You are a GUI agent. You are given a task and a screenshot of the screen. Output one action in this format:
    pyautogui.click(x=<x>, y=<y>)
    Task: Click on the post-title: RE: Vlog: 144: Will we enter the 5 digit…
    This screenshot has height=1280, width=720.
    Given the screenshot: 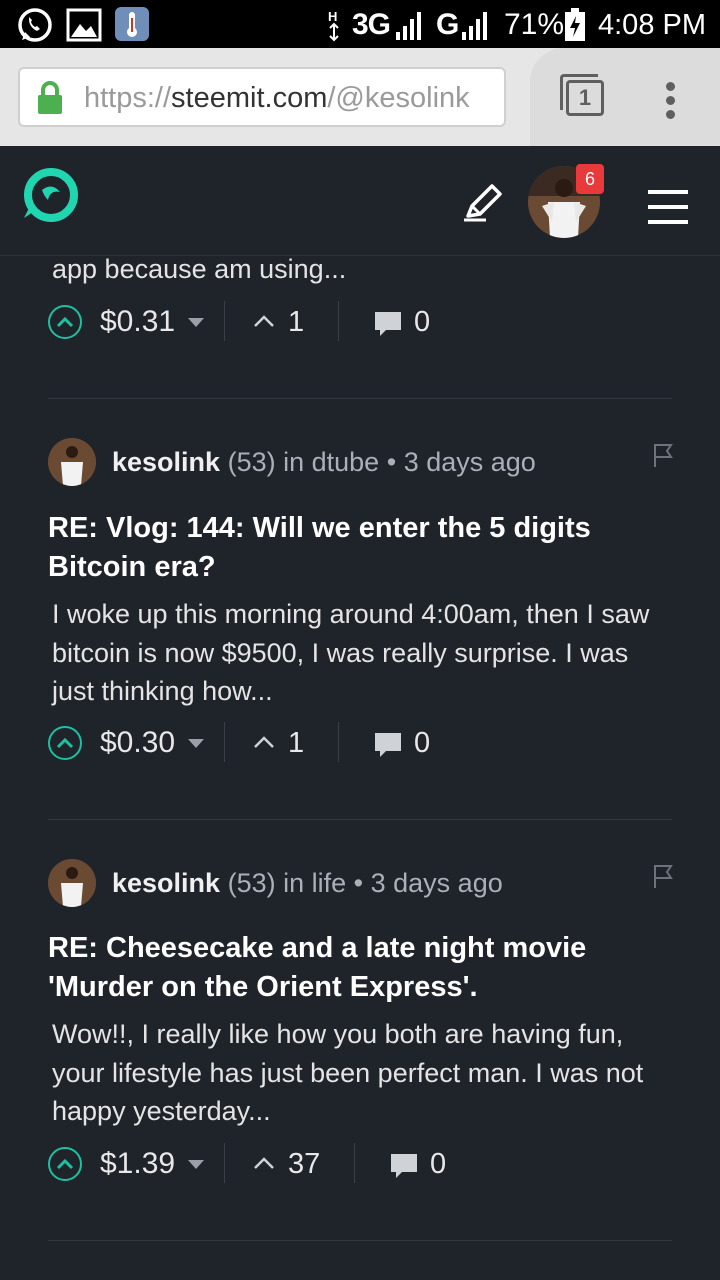 What is the action you would take?
    pyautogui.click(x=358, y=548)
    